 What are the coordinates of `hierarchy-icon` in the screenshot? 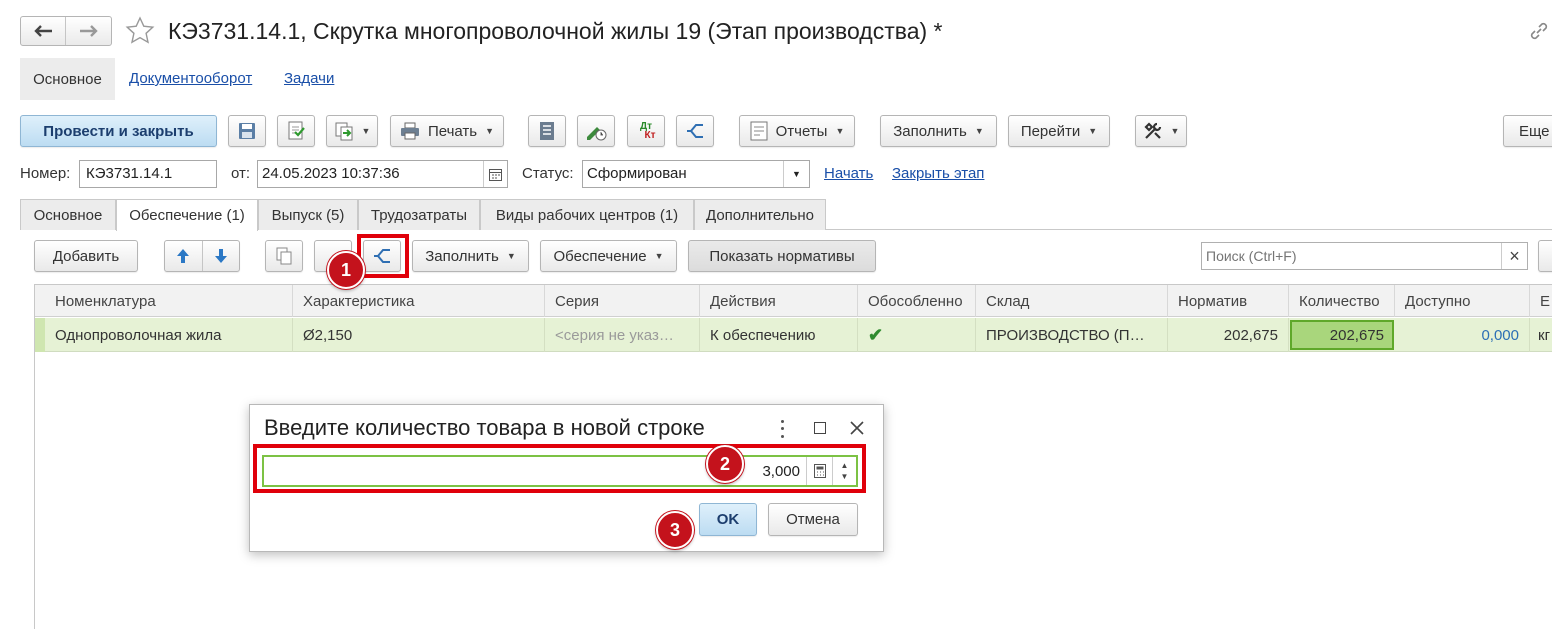 It's located at (695, 131).